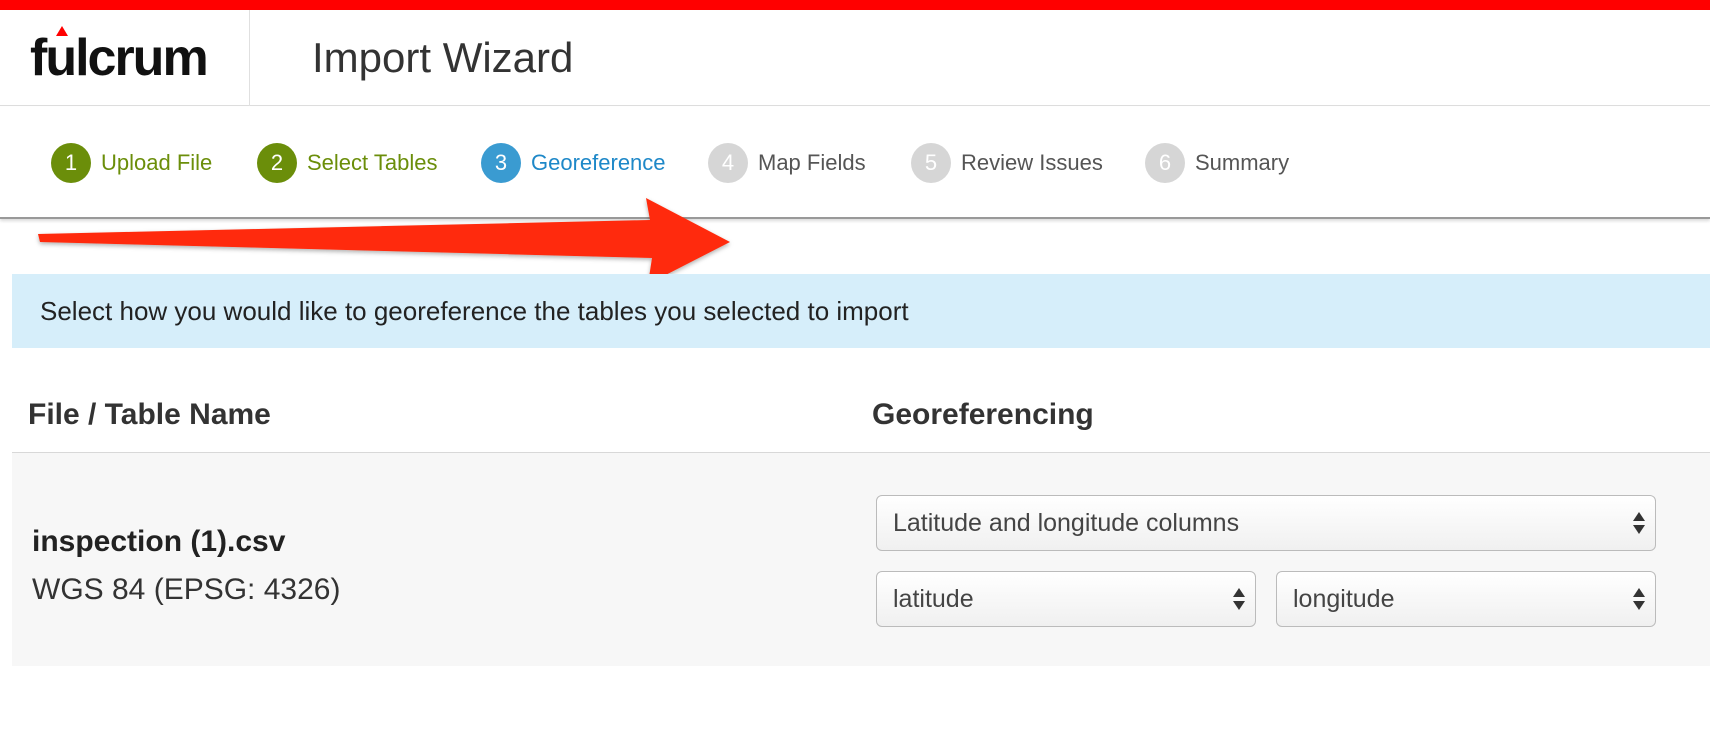 This screenshot has width=1710, height=740. I want to click on step-map-fields: 4 Map Fields, so click(787, 163).